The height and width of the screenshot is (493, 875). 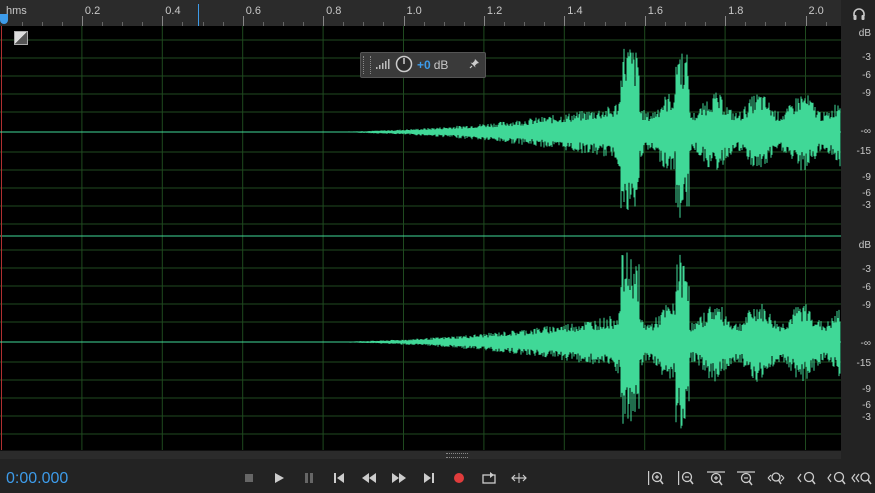 I want to click on pin-icon, so click(x=474, y=65).